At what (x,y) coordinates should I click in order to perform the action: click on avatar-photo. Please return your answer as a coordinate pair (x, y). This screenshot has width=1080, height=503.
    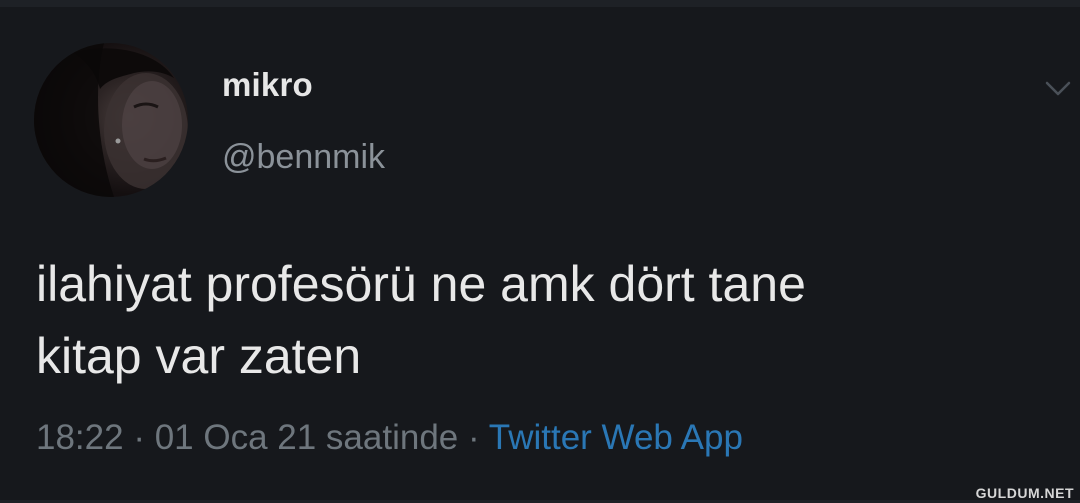
    Looking at the image, I should click on (111, 120).